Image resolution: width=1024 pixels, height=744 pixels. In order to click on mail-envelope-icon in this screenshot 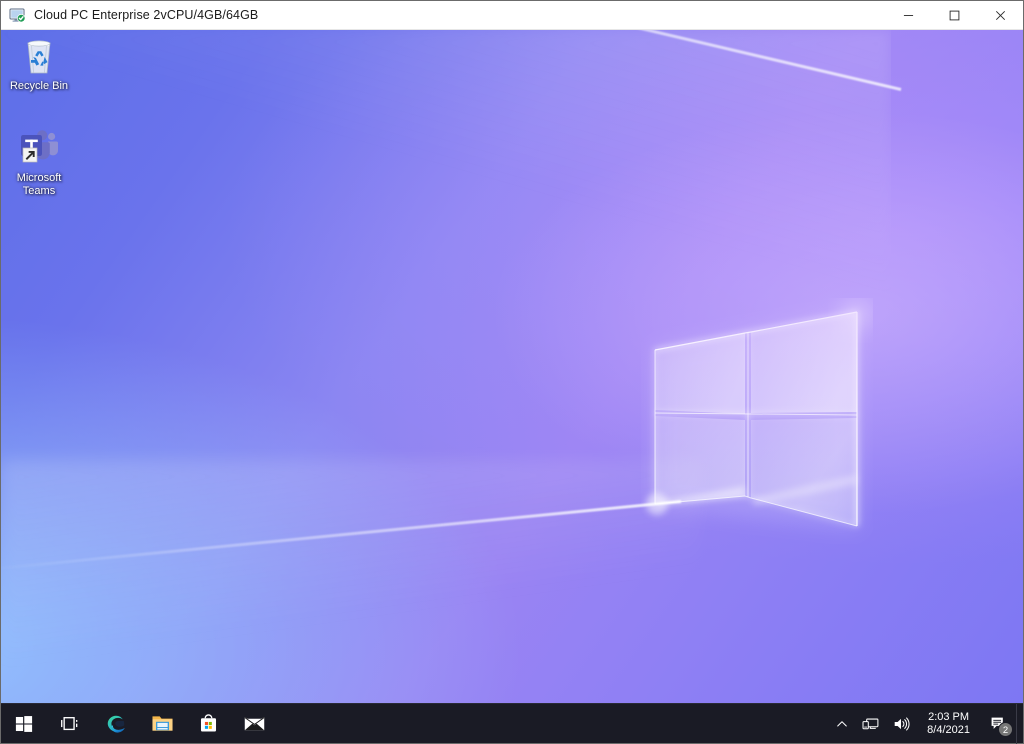, I will do `click(254, 723)`.